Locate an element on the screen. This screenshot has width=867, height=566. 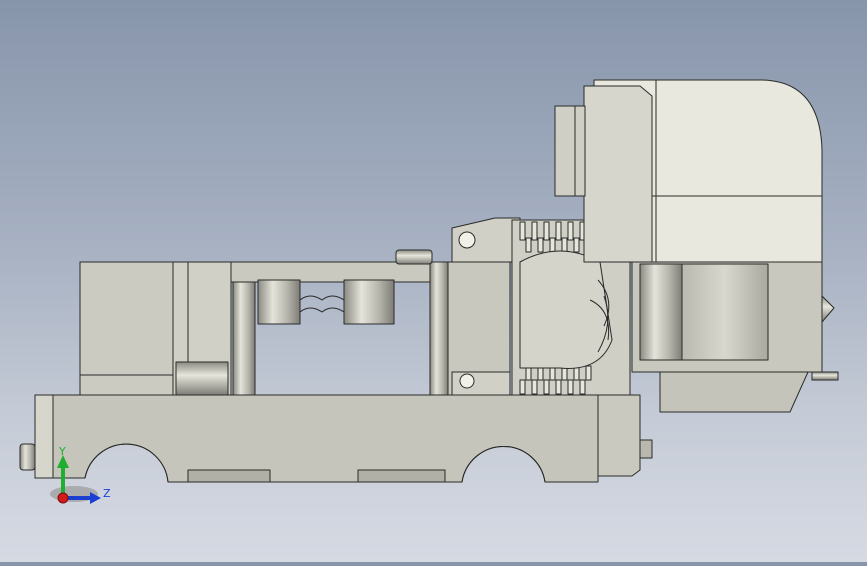
y-axis-label: Y is located at coordinates (62, 451).